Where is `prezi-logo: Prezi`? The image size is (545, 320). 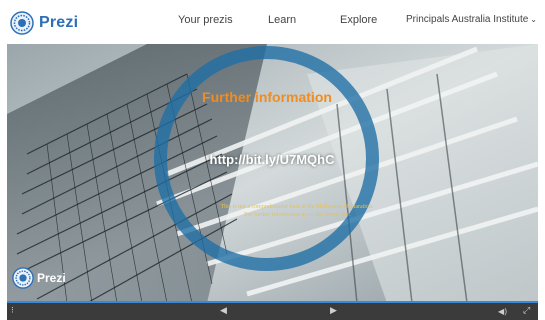 prezi-logo: Prezi is located at coordinates (44, 23).